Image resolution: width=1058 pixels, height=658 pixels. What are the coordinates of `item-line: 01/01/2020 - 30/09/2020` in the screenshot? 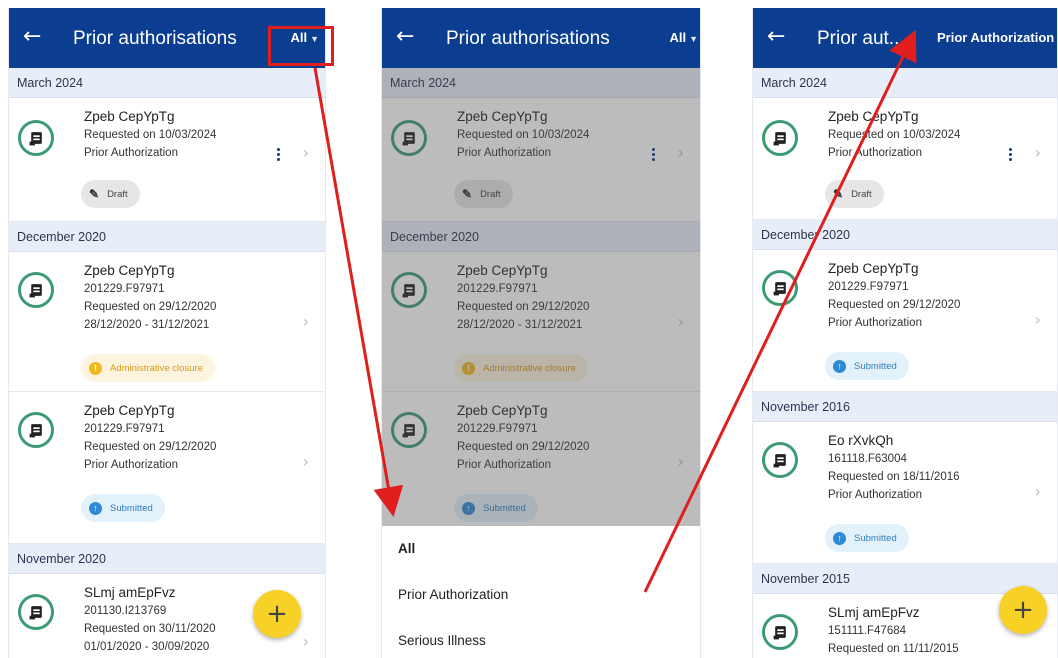 It's located at (147, 647).